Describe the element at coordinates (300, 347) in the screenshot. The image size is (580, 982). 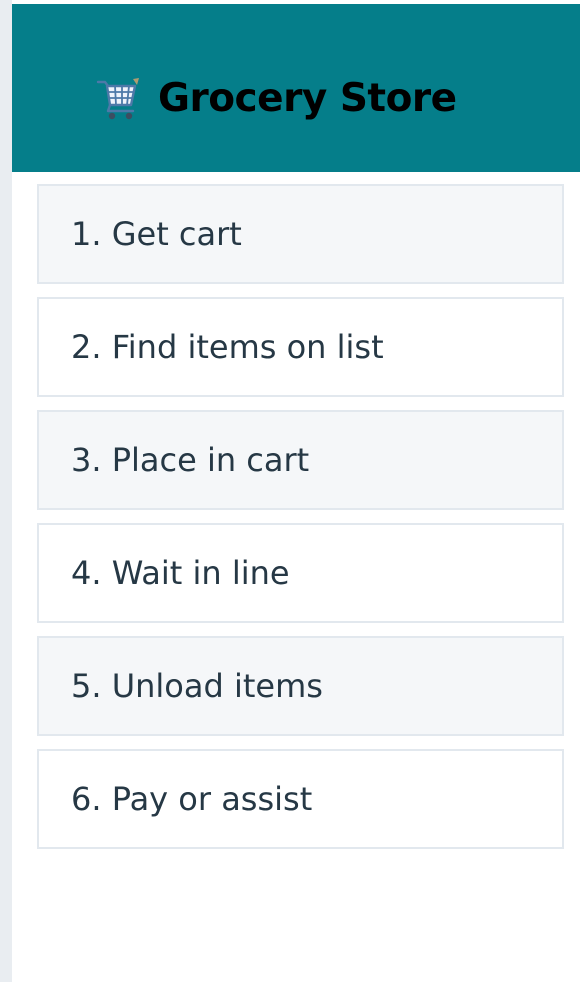
I see `list-item-step-2: 2. Find items on list` at that location.